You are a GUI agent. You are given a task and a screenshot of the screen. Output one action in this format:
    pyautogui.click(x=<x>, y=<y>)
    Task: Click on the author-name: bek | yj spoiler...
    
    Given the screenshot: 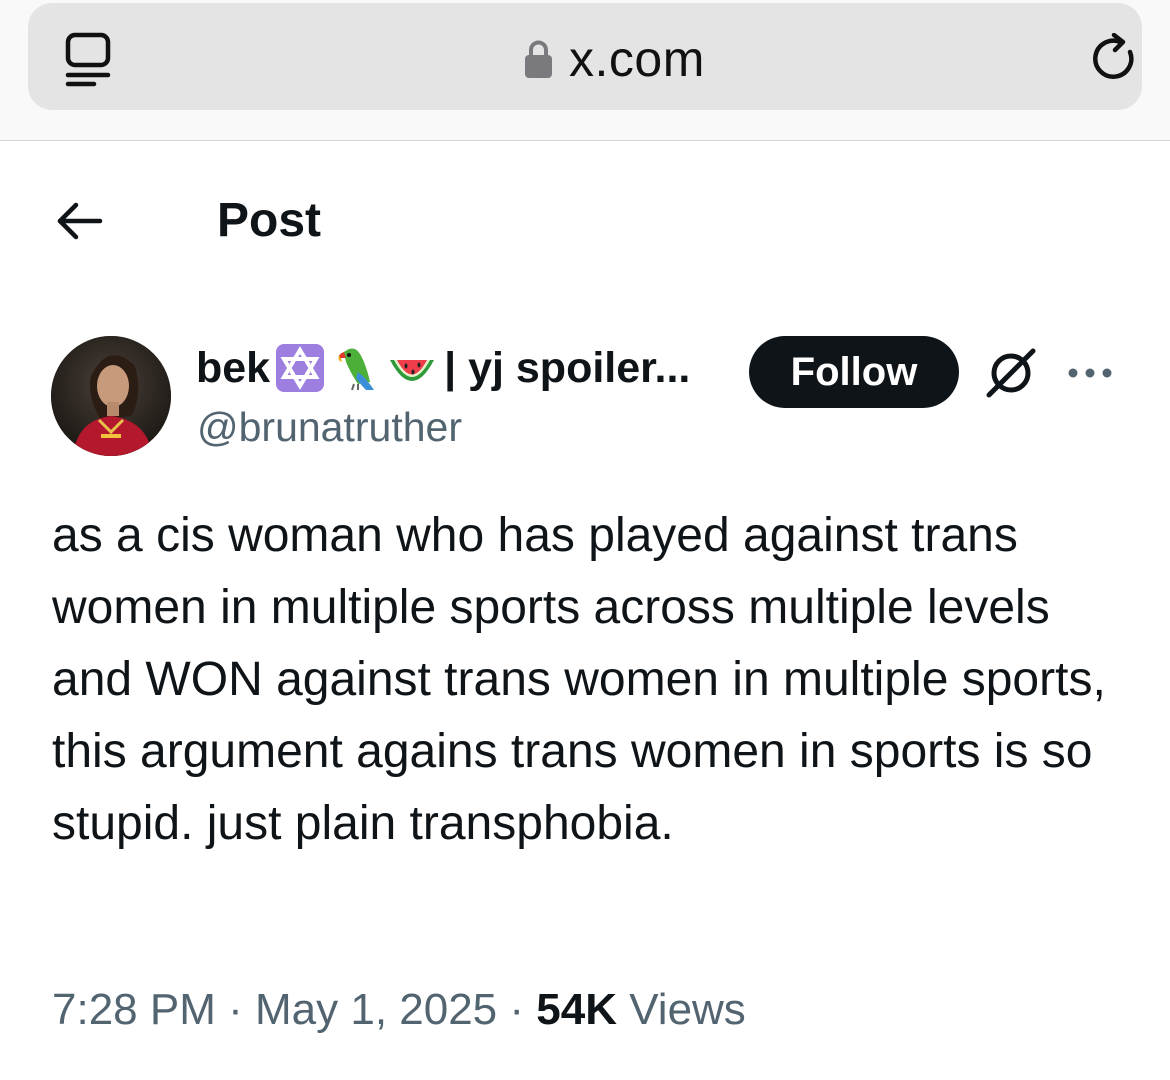 What is the action you would take?
    pyautogui.click(x=443, y=368)
    